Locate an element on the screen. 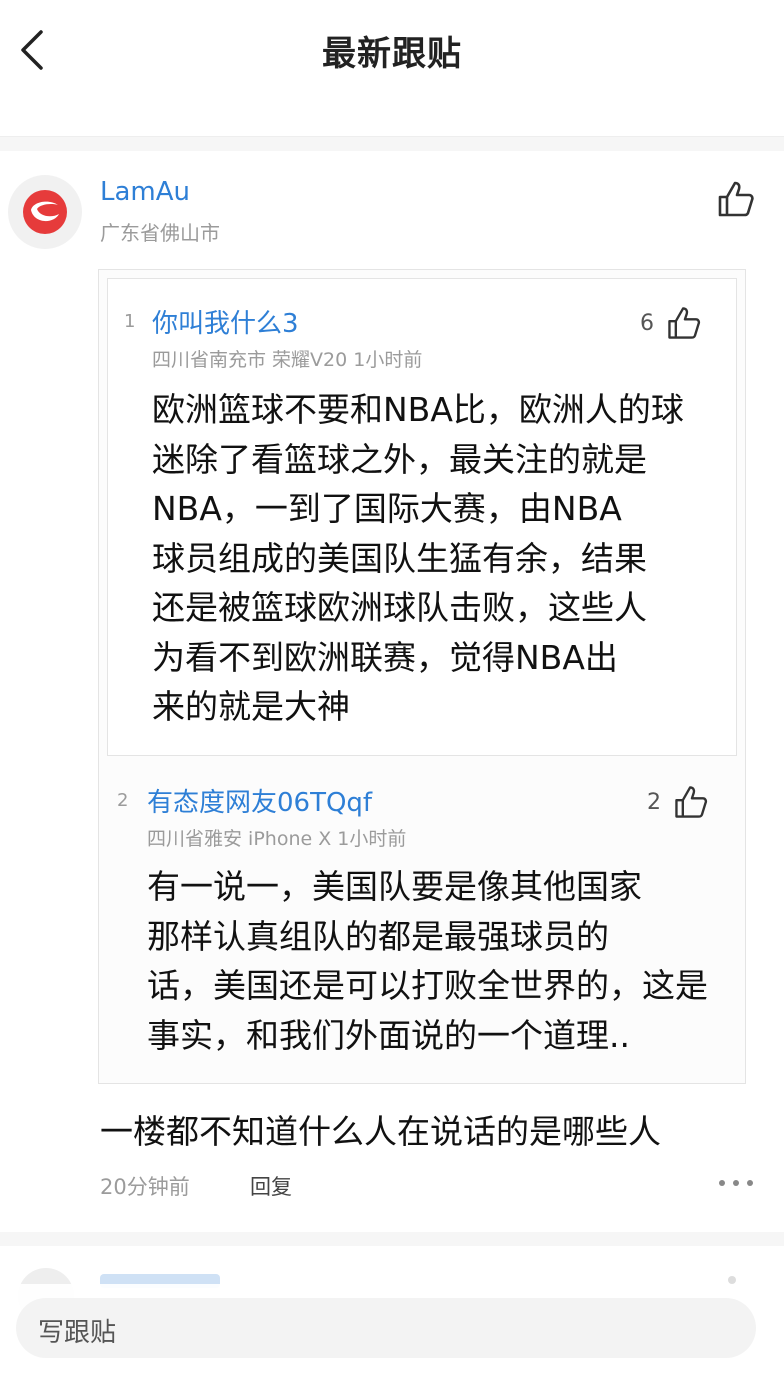 Image resolution: width=784 pixels, height=1374 pixels. more-dots-icon is located at coordinates (736, 1183).